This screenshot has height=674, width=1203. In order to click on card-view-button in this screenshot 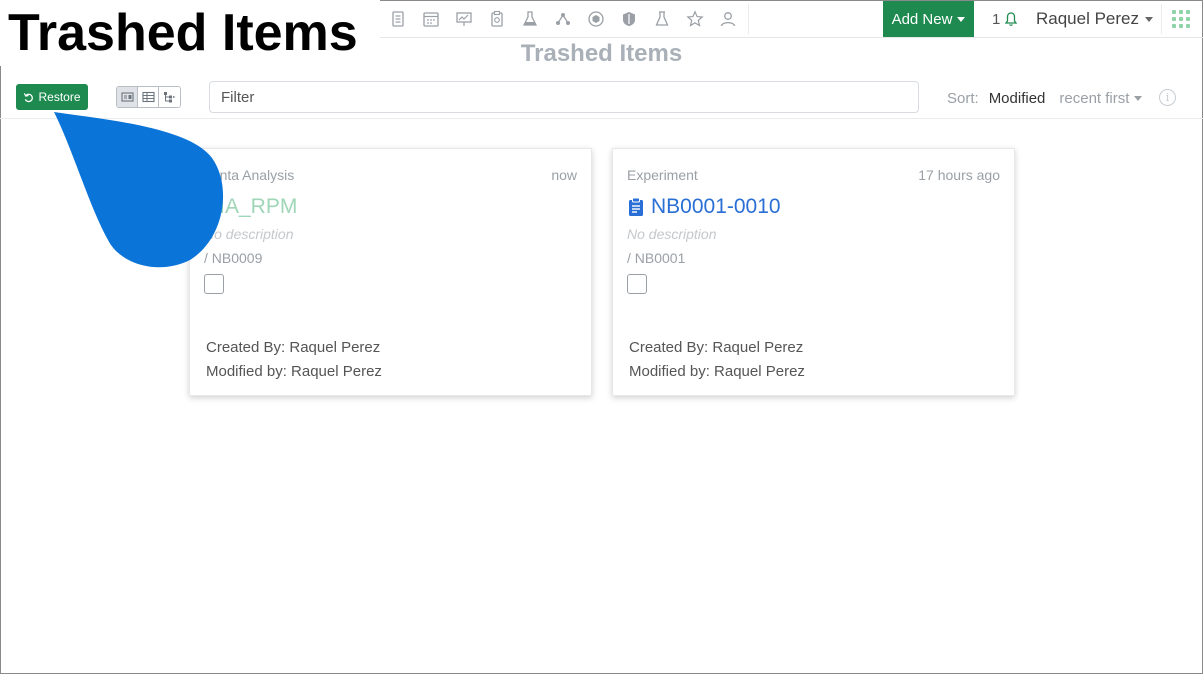, I will do `click(127, 97)`.